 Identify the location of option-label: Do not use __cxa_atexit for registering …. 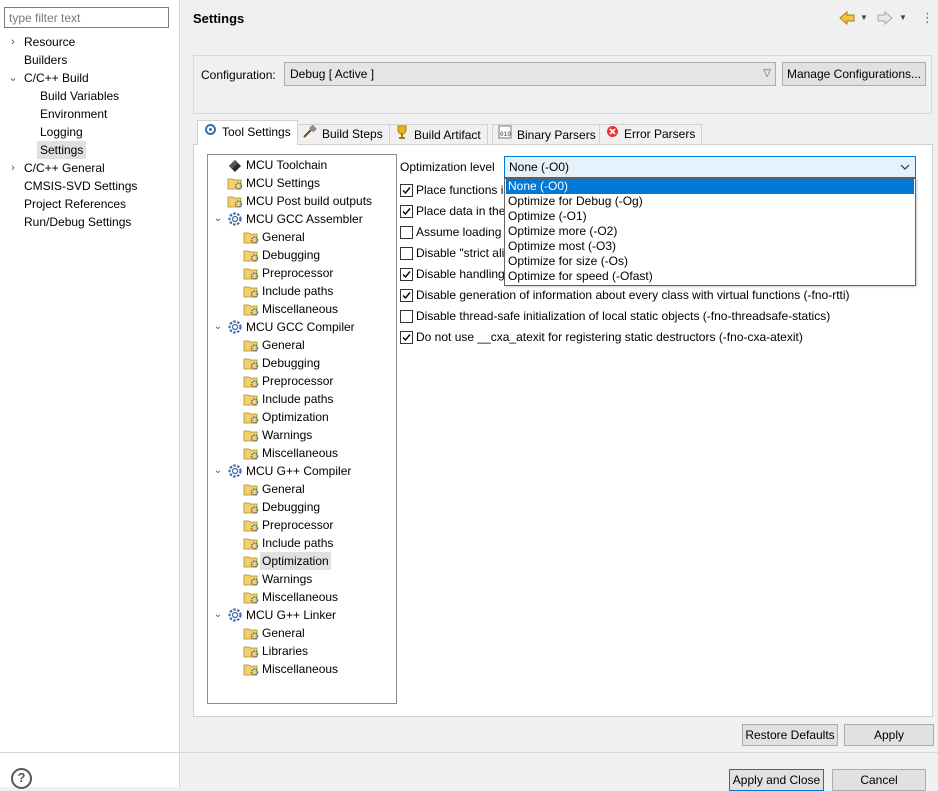
(609, 337).